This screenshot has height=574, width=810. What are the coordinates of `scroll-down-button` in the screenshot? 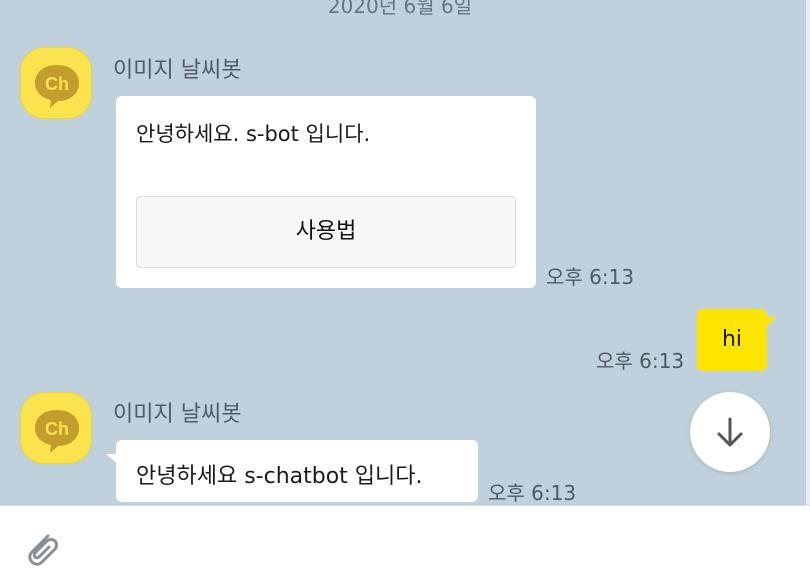 It's located at (730, 432).